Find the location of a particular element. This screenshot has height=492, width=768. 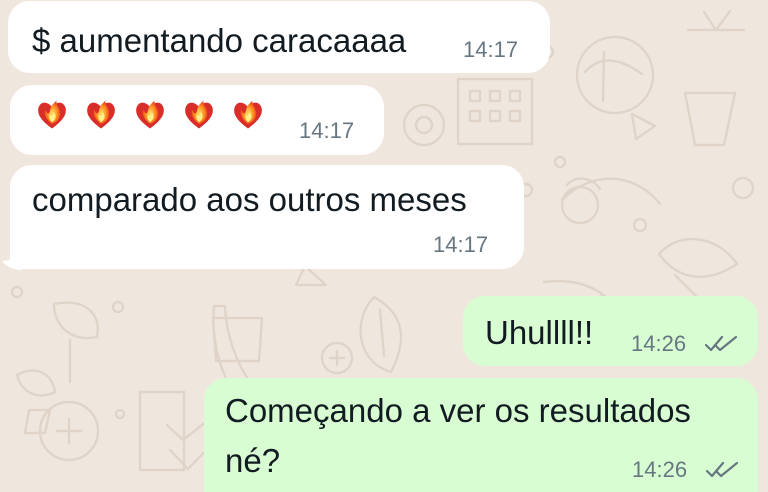

message-text: $ aumentando caracaaaa is located at coordinates (219, 40).